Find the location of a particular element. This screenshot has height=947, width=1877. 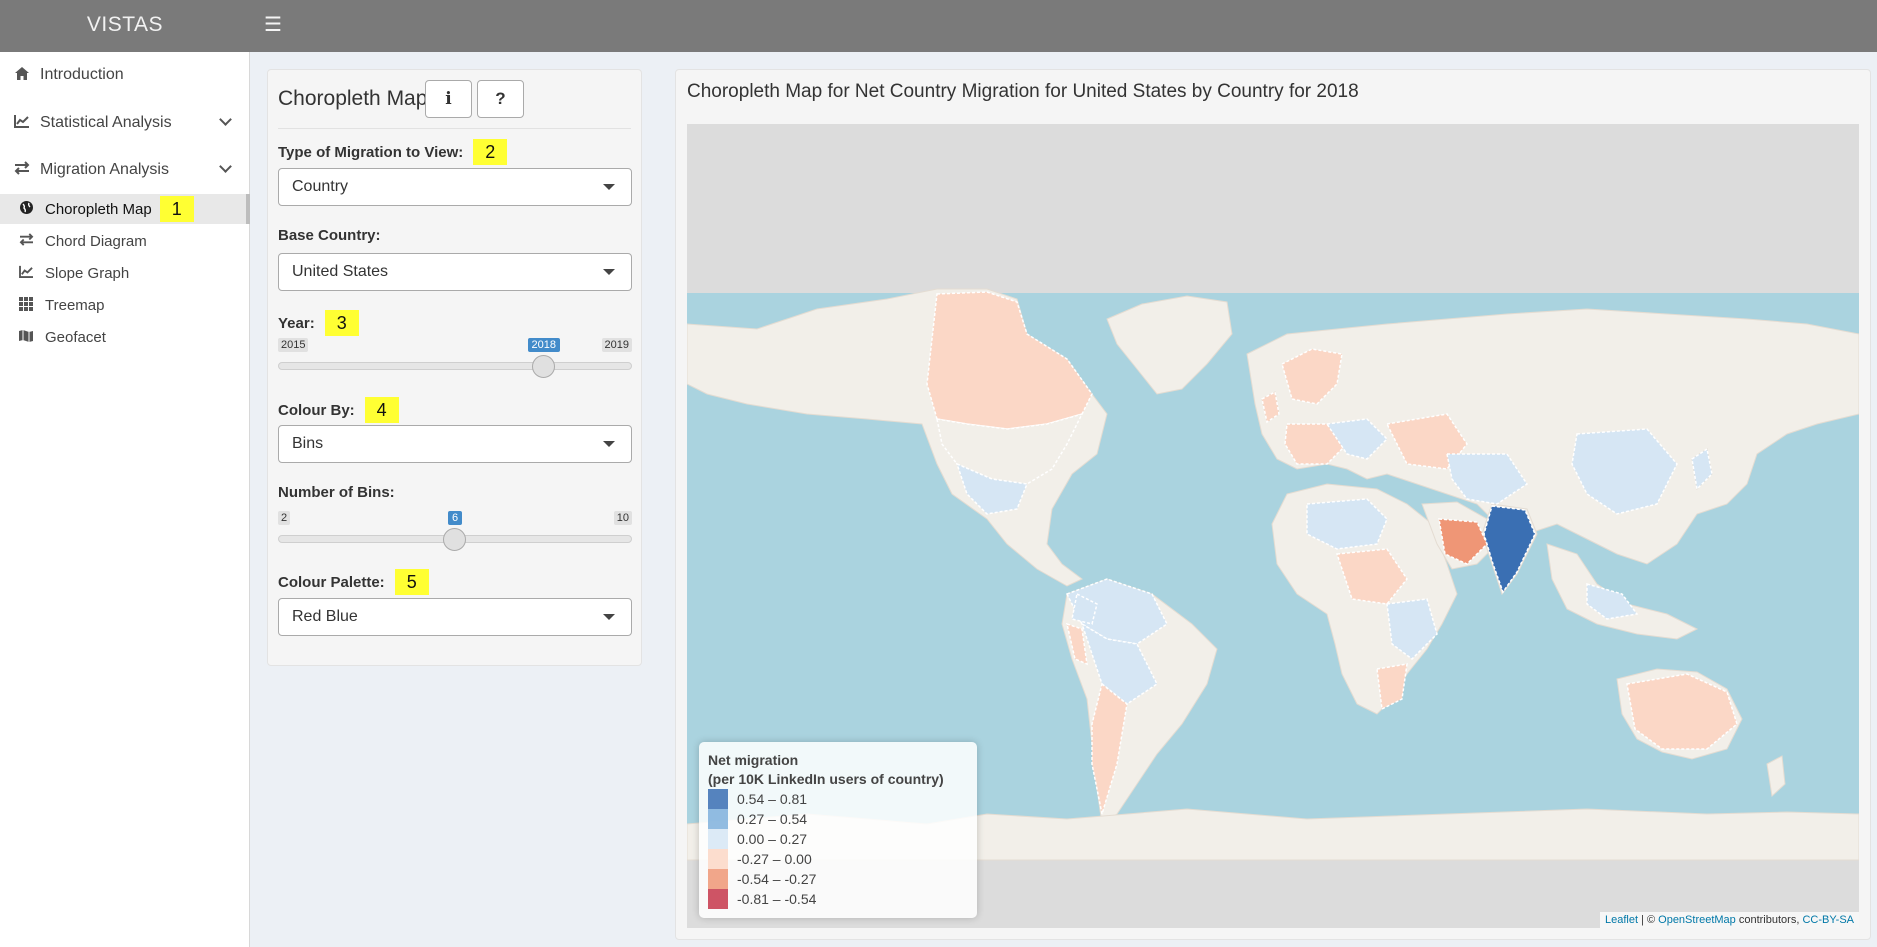

legend-label: -0.54 – -0.27 is located at coordinates (777, 879).